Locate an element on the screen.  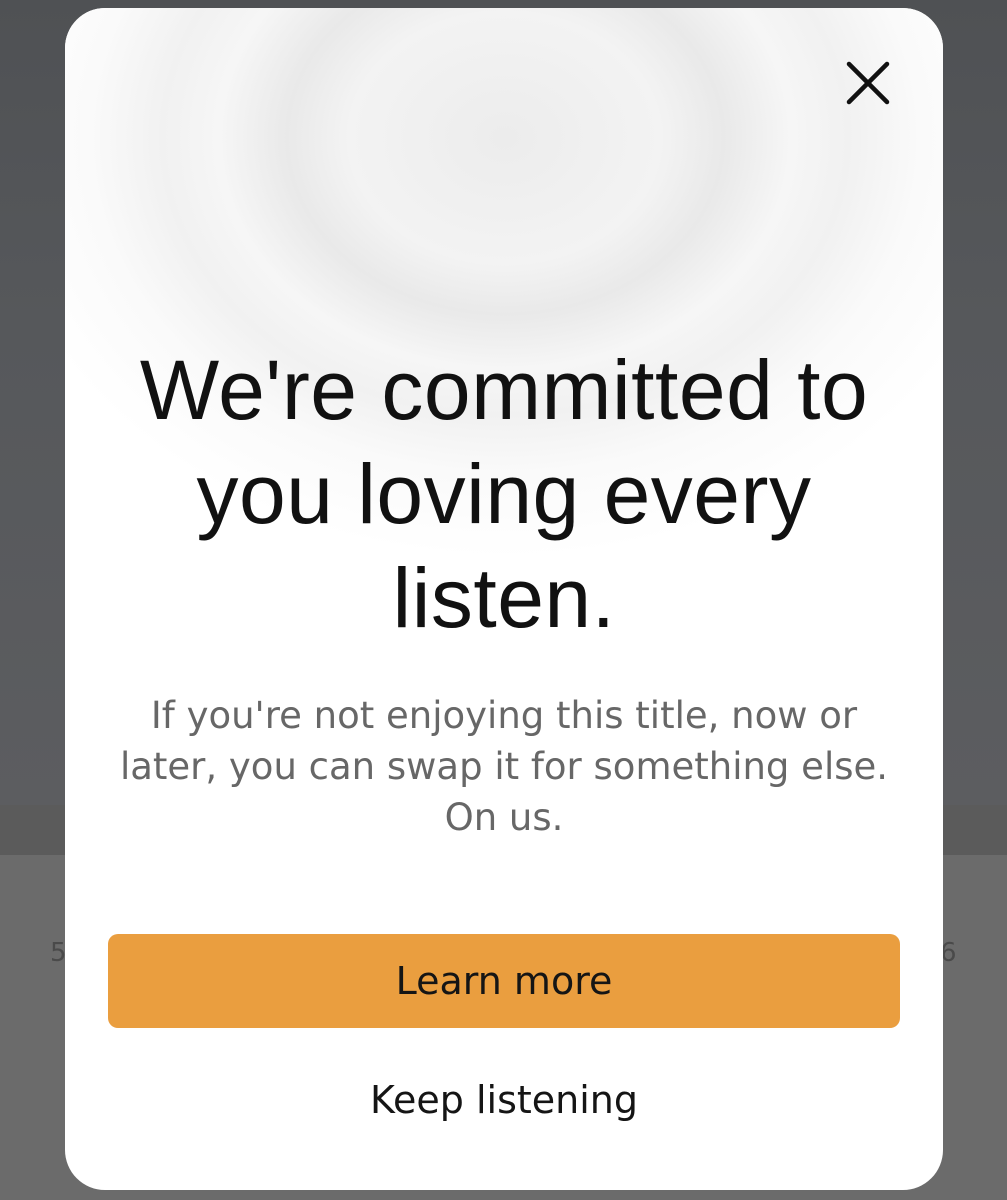
learn-more-button: Learn more is located at coordinates (504, 981).